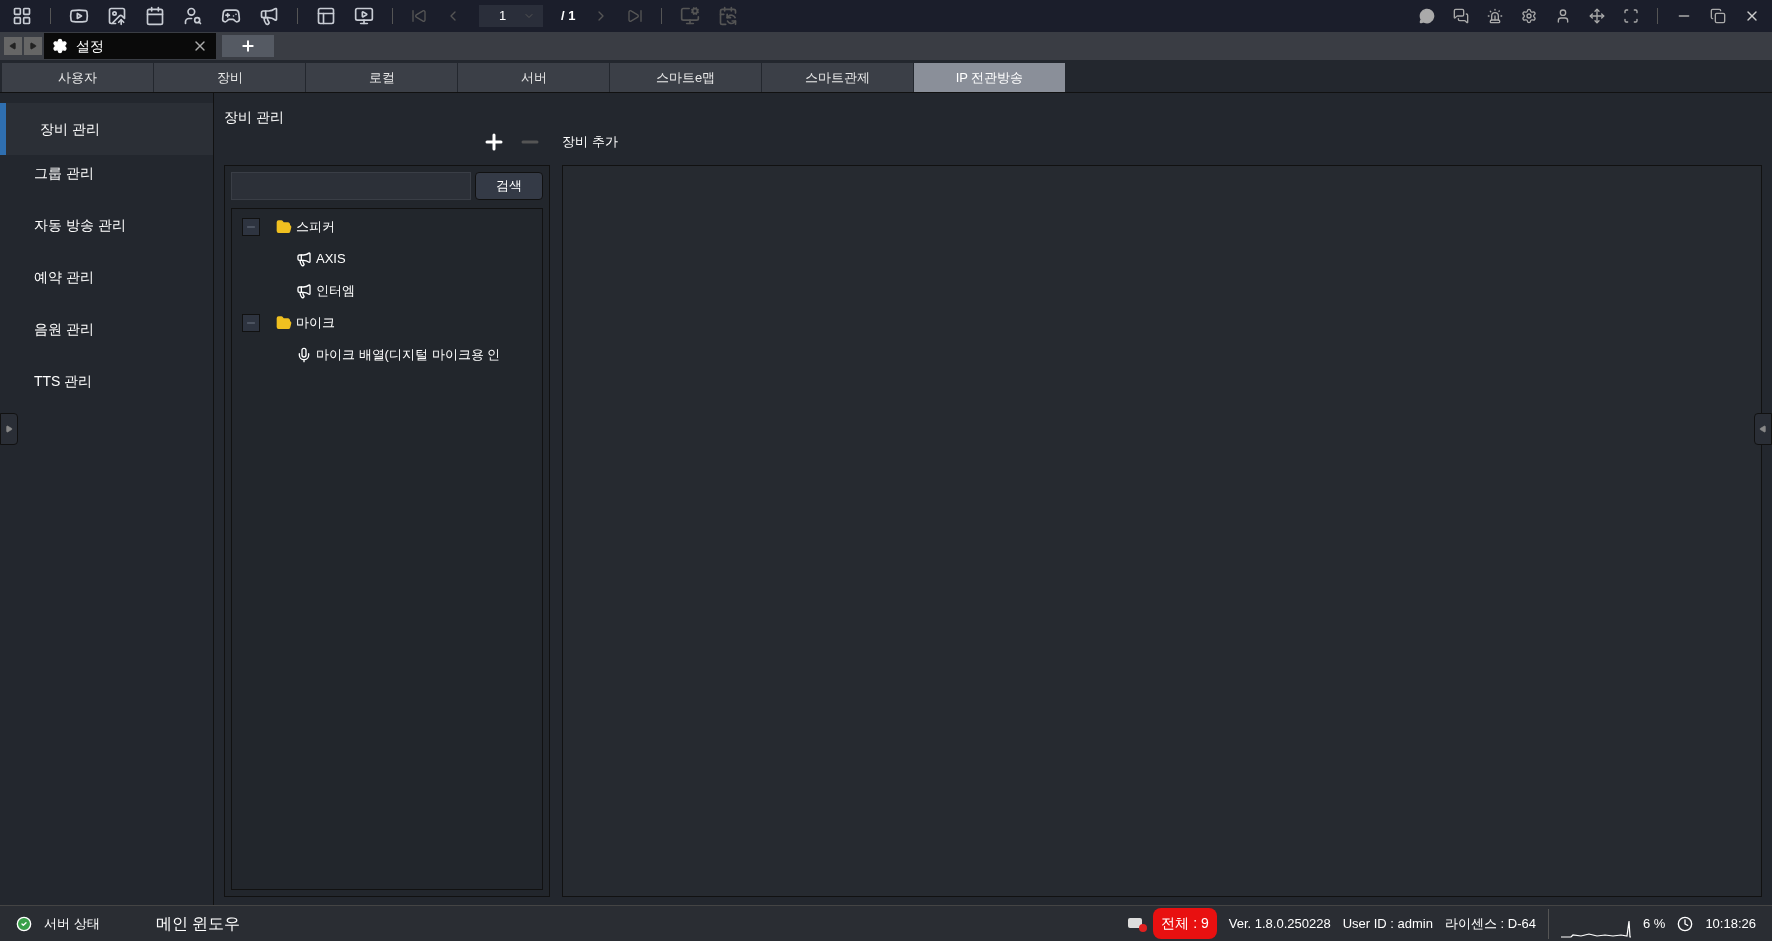  What do you see at coordinates (193, 16) in the screenshot?
I see `user-search-icon` at bounding box center [193, 16].